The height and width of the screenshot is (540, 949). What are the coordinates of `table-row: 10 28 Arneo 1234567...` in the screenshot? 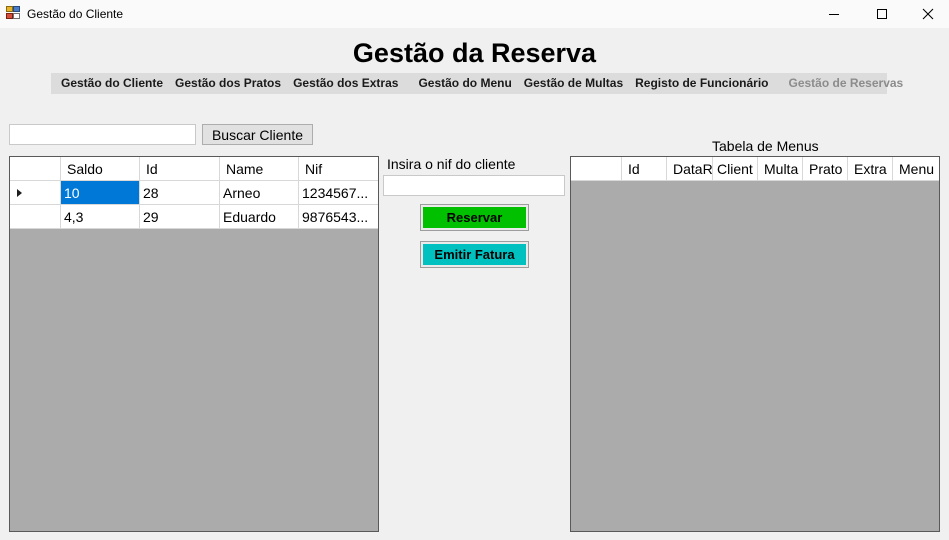 It's located at (194, 193).